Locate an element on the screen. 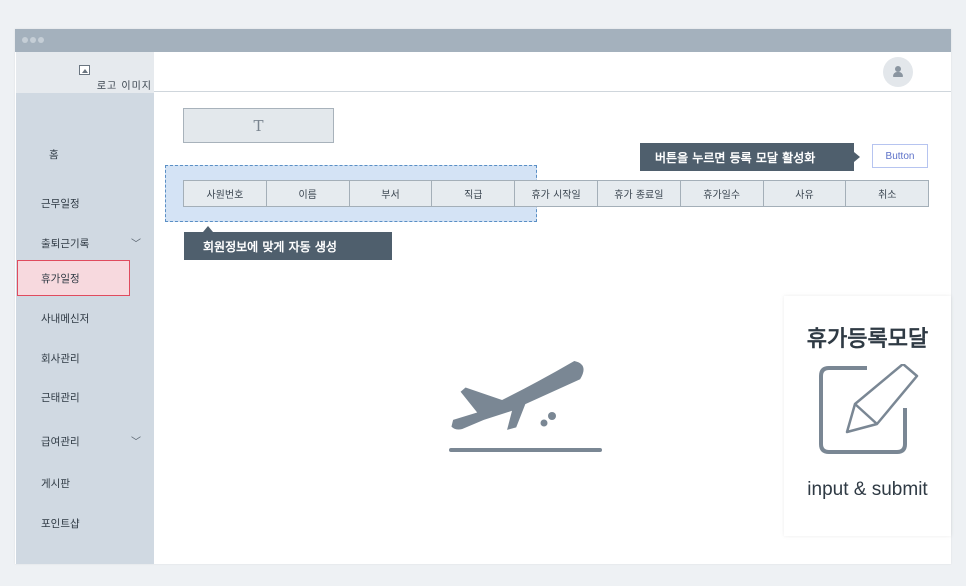  column-header: 휴가 시작일 is located at coordinates (556, 193).